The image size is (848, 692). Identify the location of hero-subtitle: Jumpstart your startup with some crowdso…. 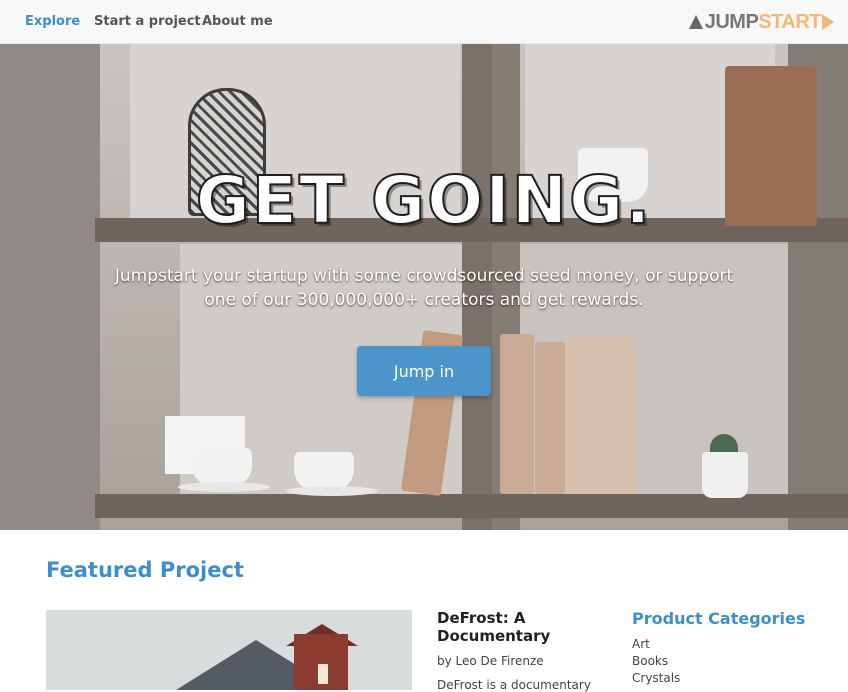
(424, 288).